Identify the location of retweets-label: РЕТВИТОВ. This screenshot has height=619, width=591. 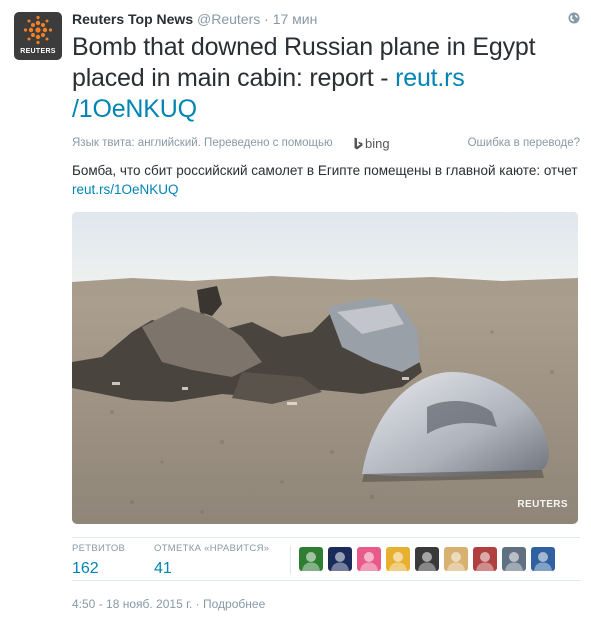
(99, 548).